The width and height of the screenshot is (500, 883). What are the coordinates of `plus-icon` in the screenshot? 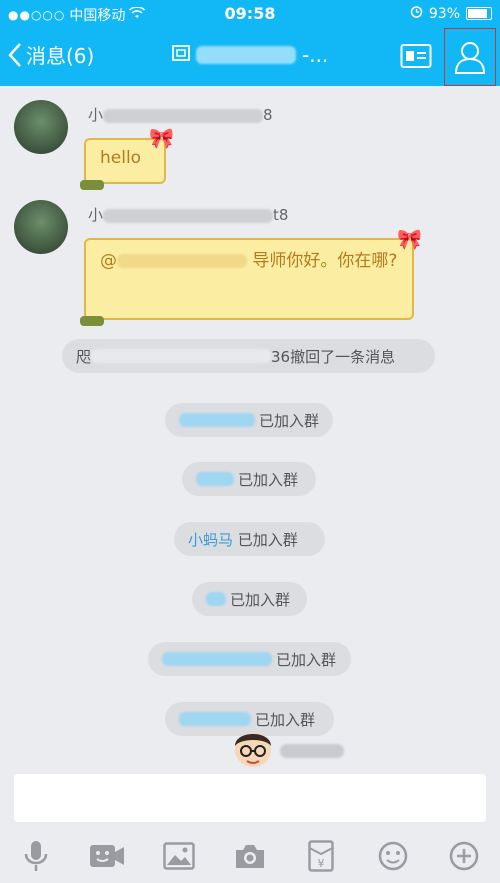 It's located at (464, 855).